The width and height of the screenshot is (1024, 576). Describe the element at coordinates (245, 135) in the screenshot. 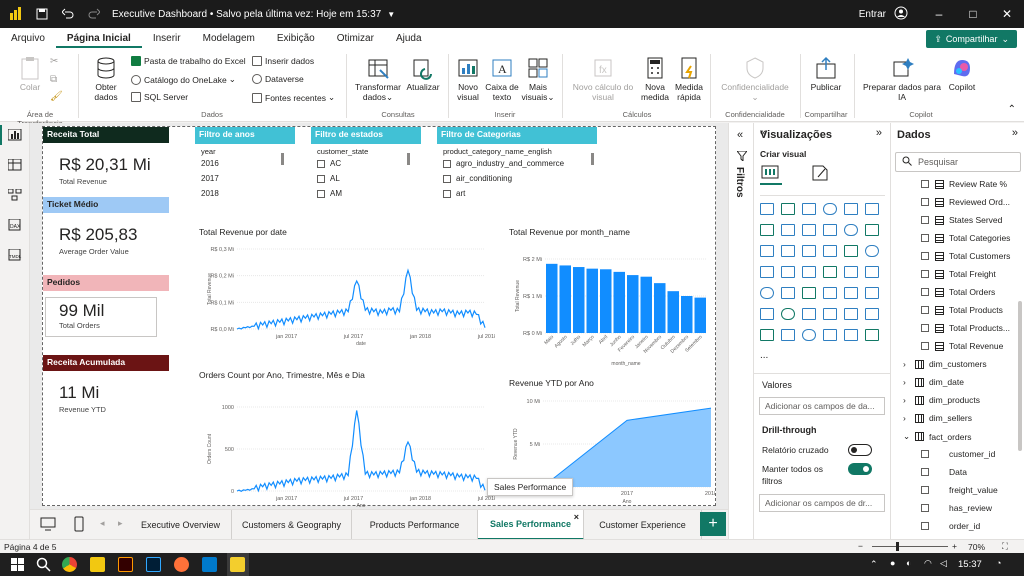

I see `slicer-header: Filtro de anos` at that location.